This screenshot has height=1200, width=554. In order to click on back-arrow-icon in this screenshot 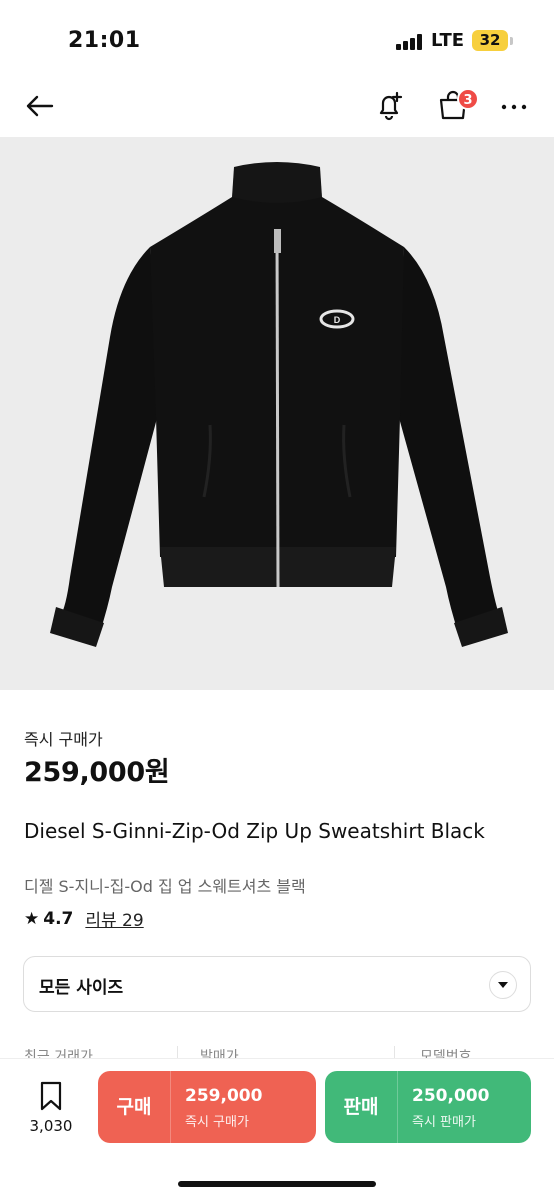, I will do `click(40, 106)`.